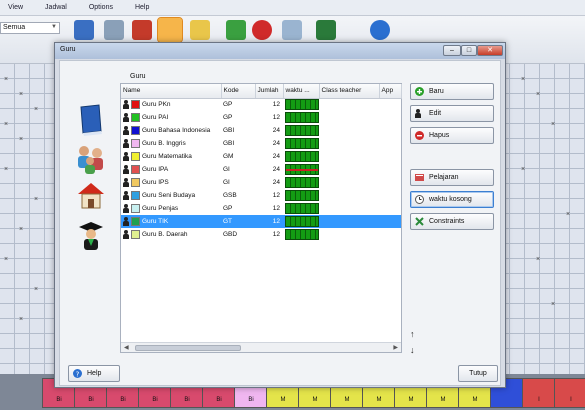 This screenshot has height=410, width=585. Describe the element at coordinates (170, 30) in the screenshot. I see `teacher-icon` at that location.